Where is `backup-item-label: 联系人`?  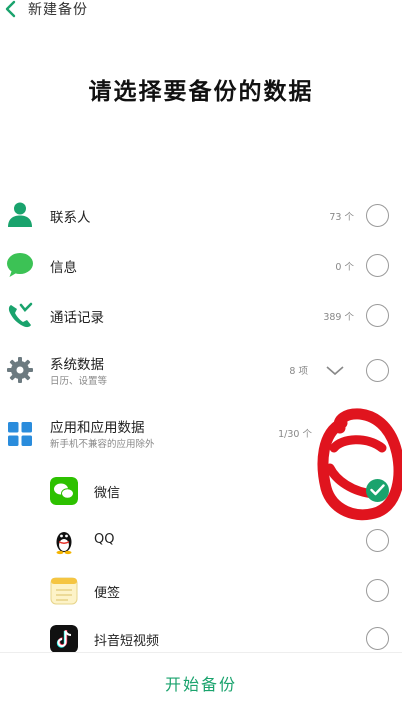
backup-item-label: 联系人 is located at coordinates (70, 218).